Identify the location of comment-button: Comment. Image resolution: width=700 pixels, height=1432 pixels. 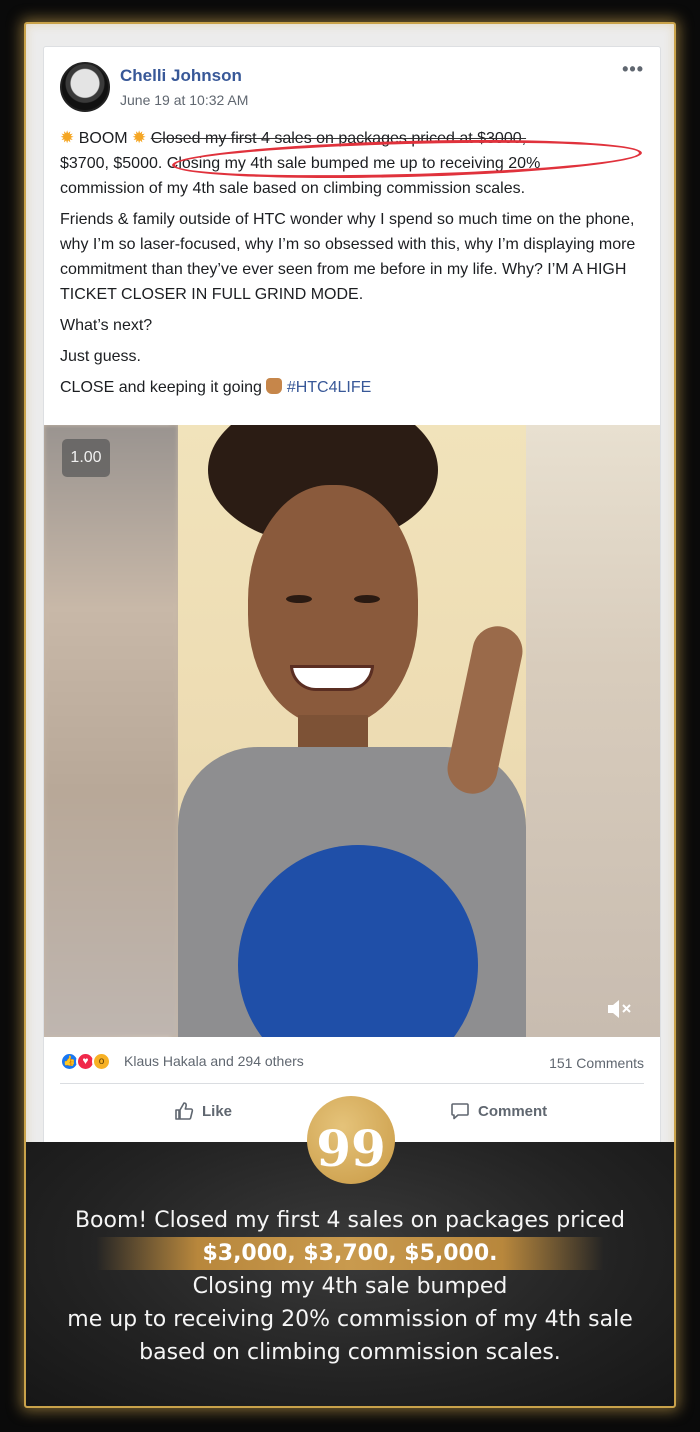
(498, 1111).